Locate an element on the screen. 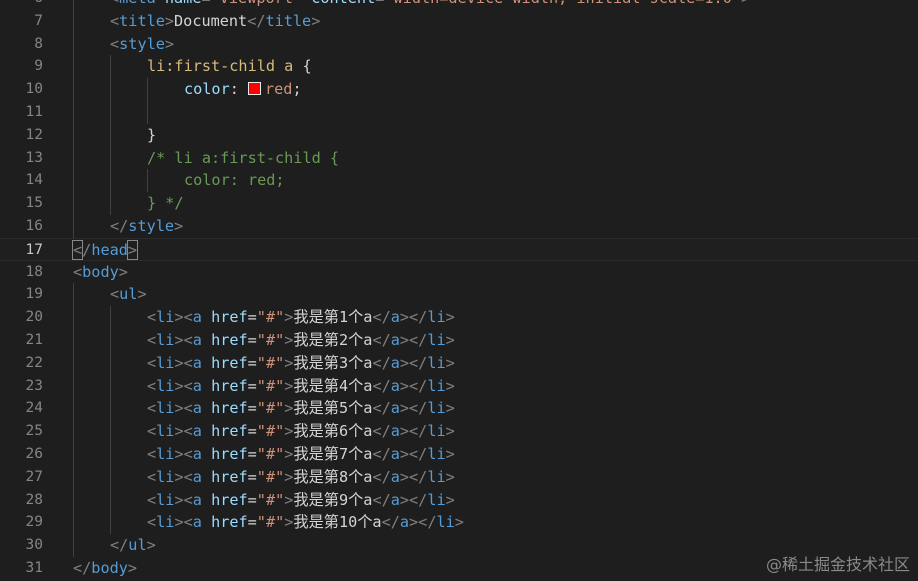 Image resolution: width=918 pixels, height=581 pixels. line-number: 26 is located at coordinates (34, 453).